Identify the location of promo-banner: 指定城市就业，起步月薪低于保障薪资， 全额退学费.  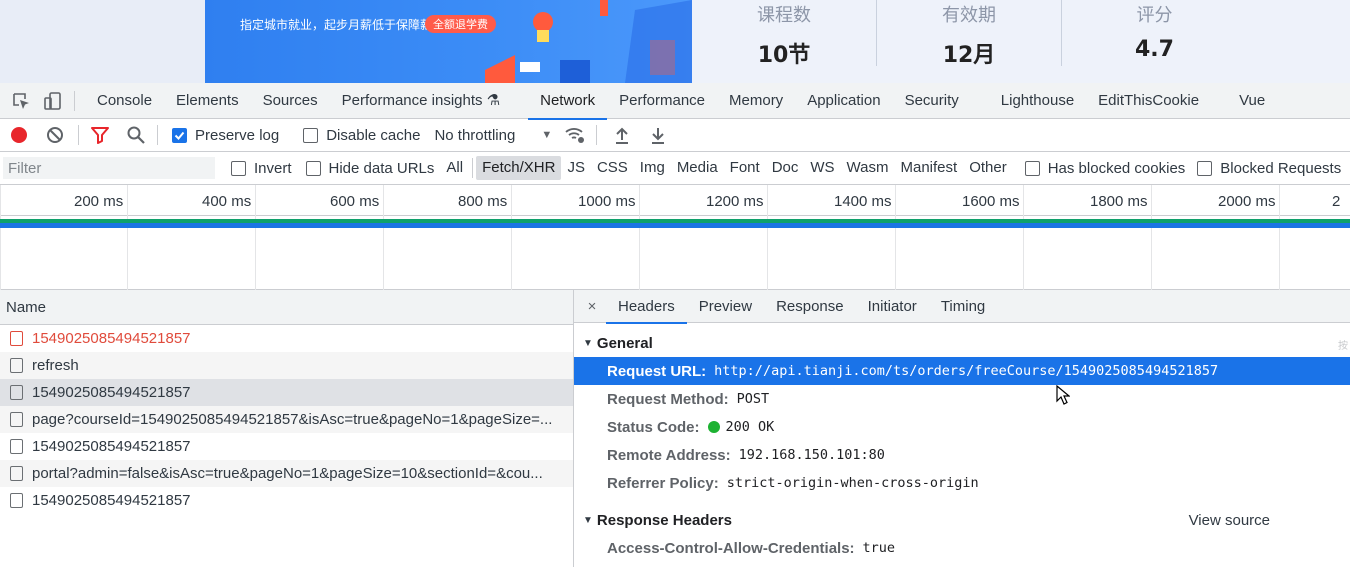
(448, 41).